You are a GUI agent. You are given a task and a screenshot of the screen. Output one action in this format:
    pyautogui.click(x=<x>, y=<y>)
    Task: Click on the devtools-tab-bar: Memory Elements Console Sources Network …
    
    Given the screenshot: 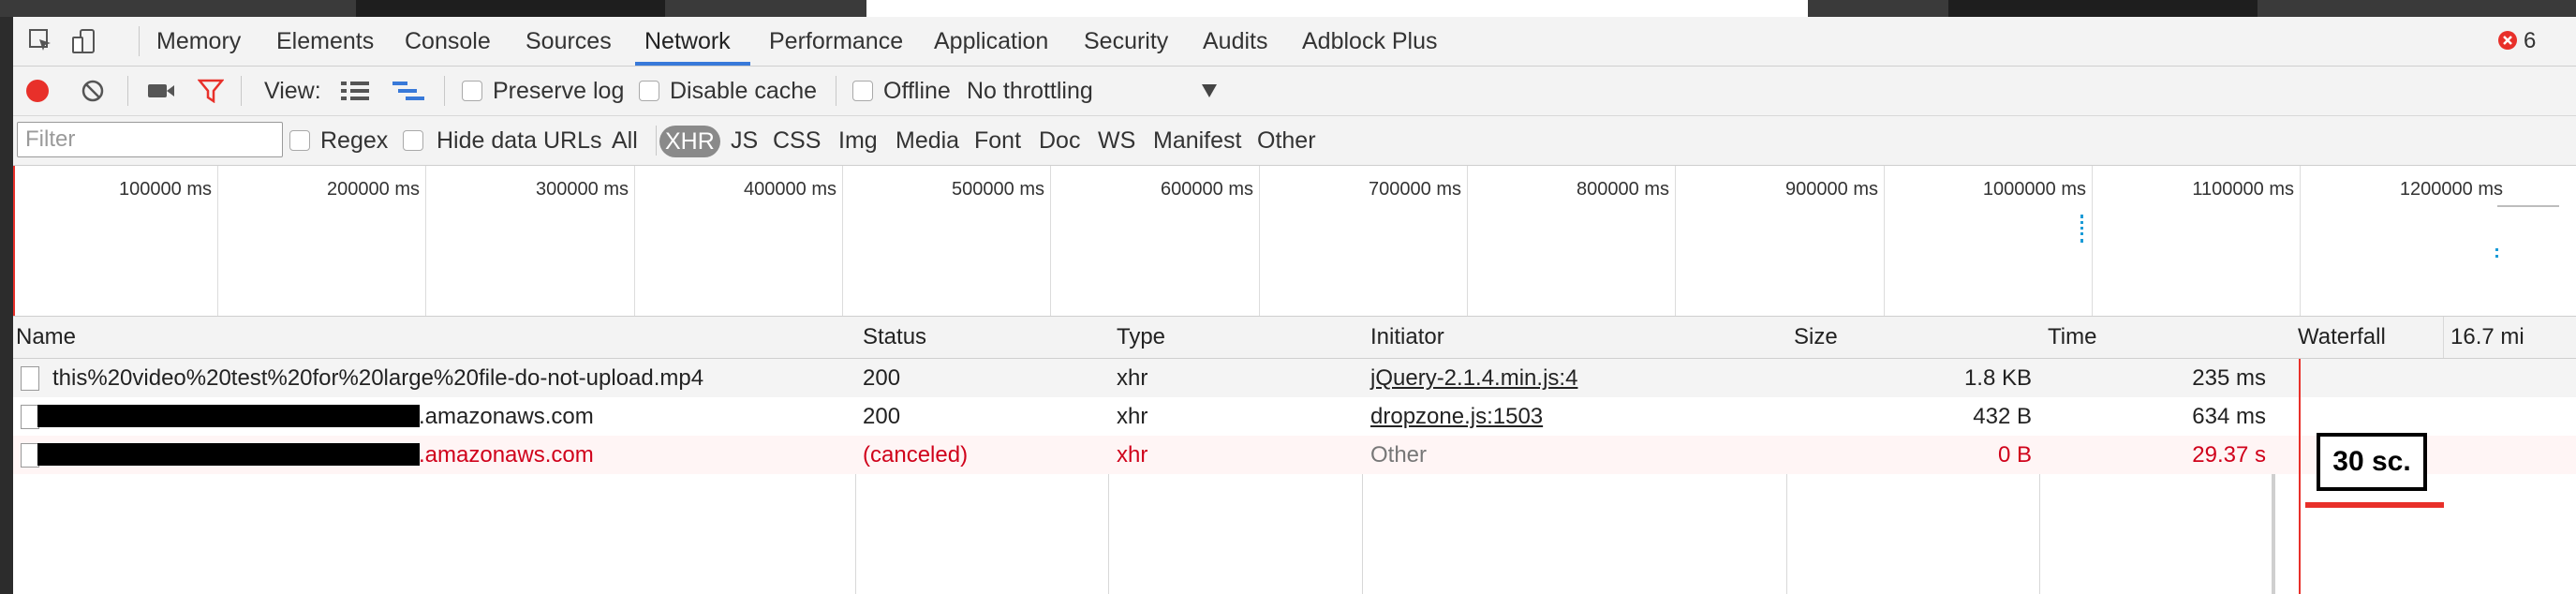 What is the action you would take?
    pyautogui.click(x=1294, y=42)
    